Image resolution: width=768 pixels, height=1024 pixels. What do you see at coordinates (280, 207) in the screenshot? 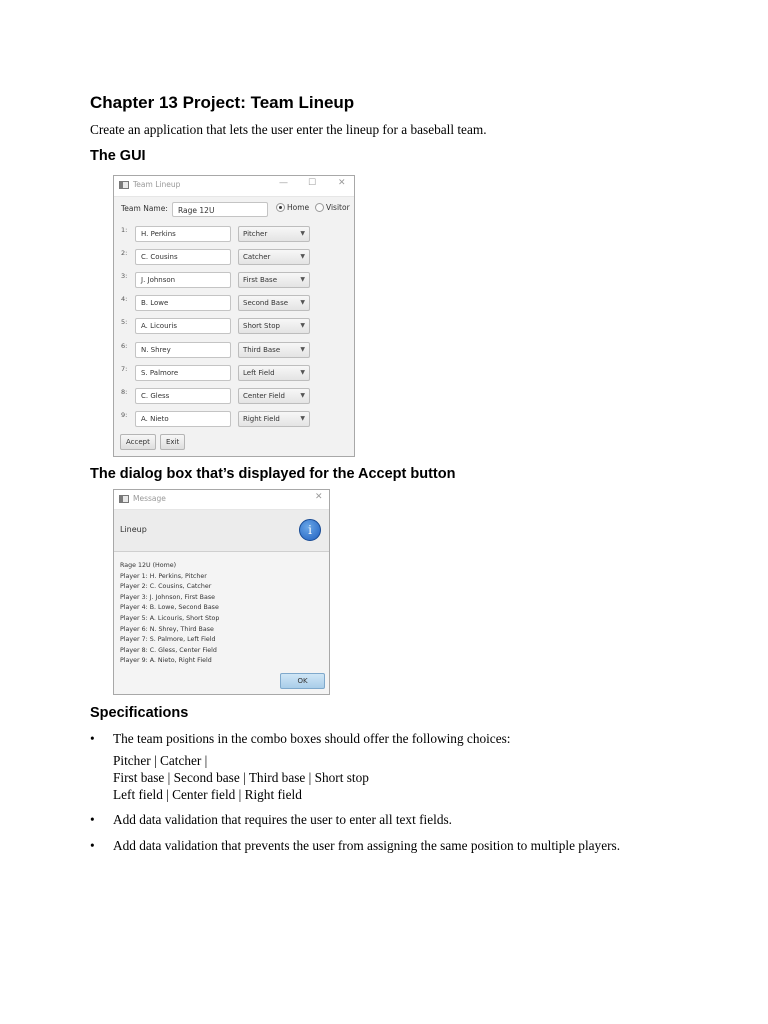
I see `radio-selected-icon` at bounding box center [280, 207].